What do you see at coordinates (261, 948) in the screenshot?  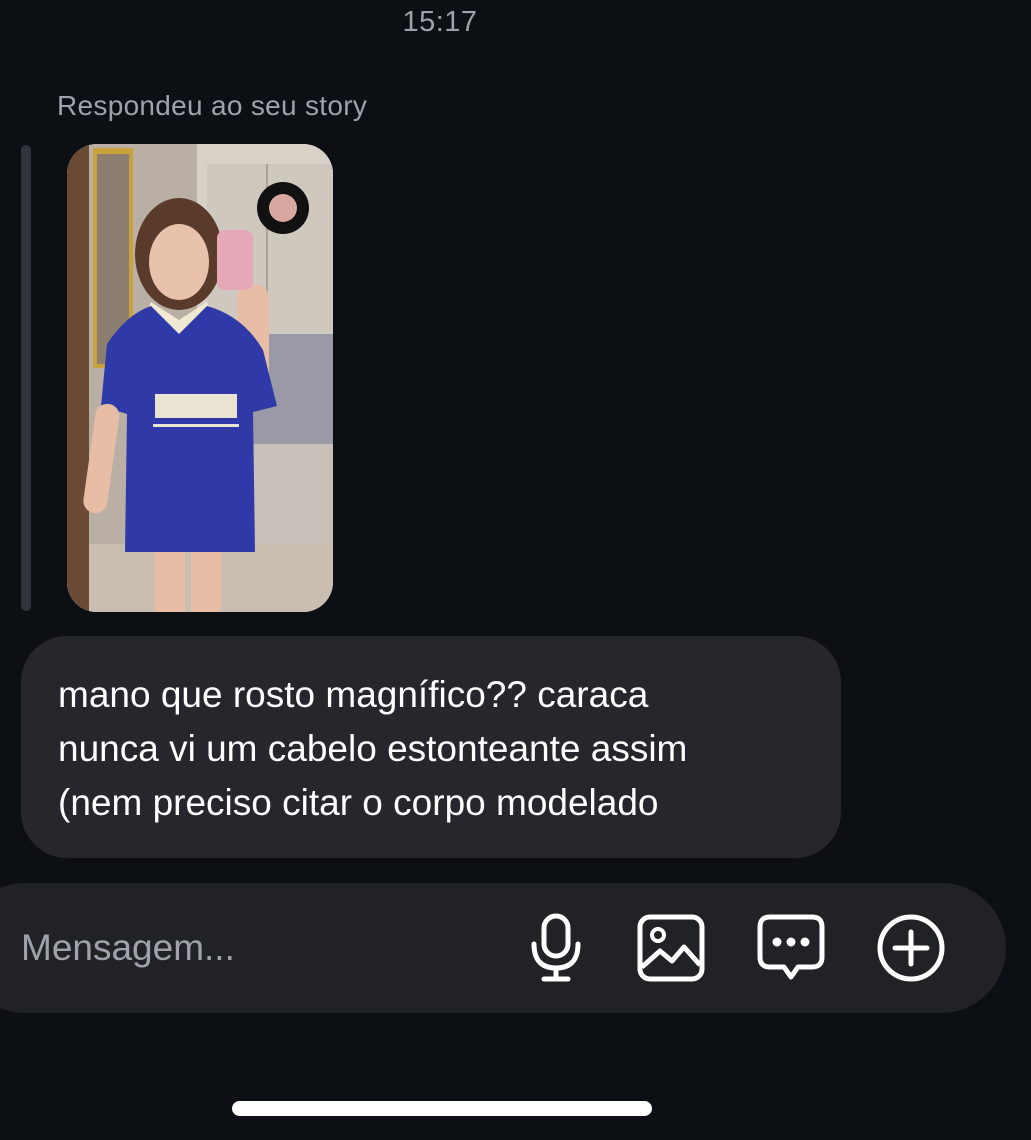 I see `message-input` at bounding box center [261, 948].